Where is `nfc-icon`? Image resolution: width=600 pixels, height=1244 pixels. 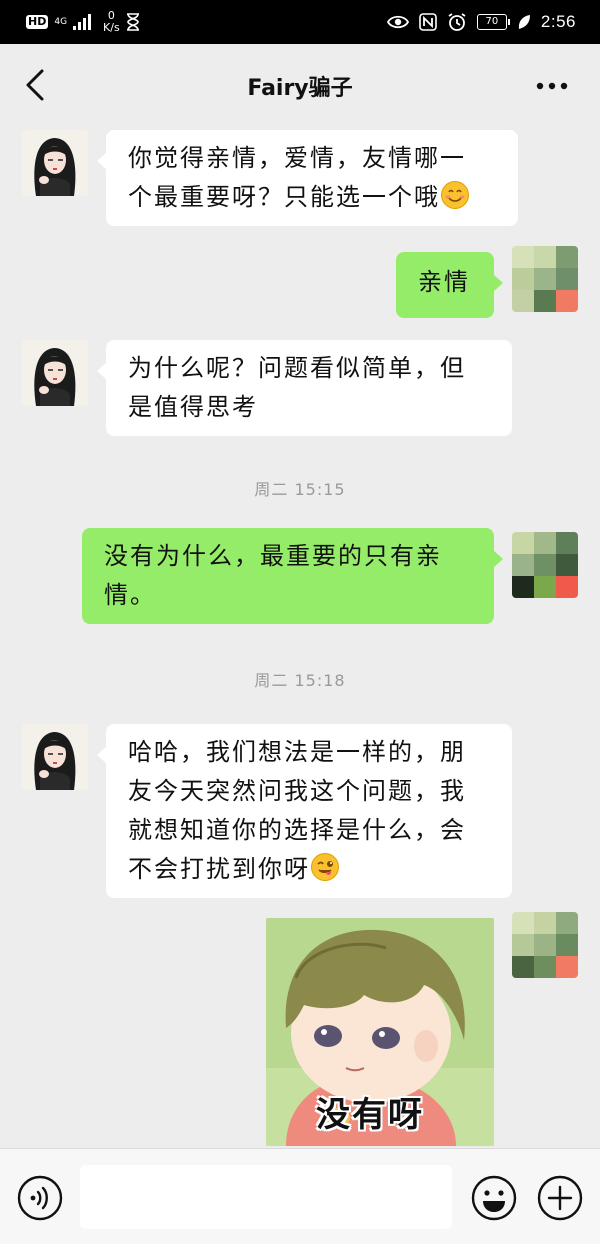
nfc-icon is located at coordinates (428, 22).